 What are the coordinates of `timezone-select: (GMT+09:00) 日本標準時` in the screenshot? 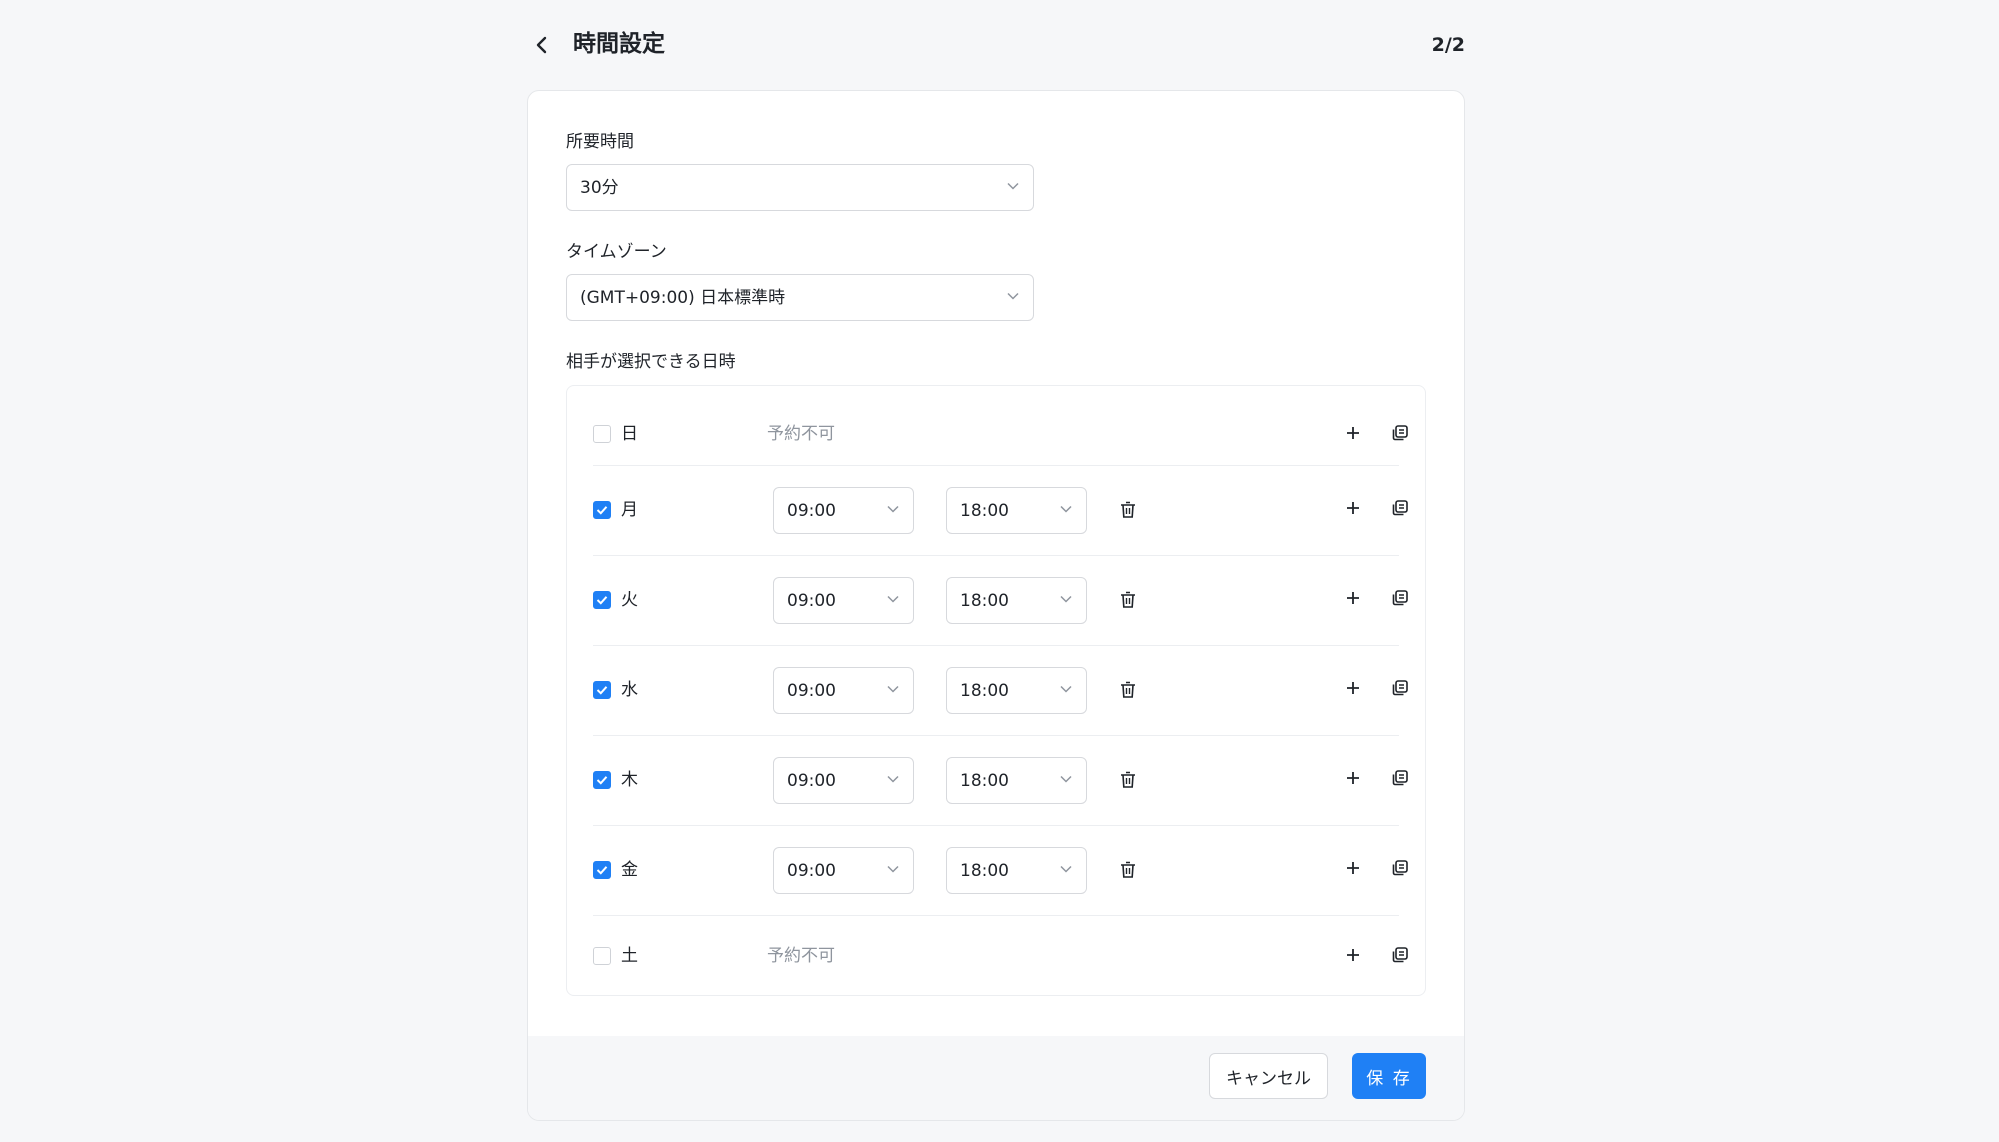 It's located at (800, 297).